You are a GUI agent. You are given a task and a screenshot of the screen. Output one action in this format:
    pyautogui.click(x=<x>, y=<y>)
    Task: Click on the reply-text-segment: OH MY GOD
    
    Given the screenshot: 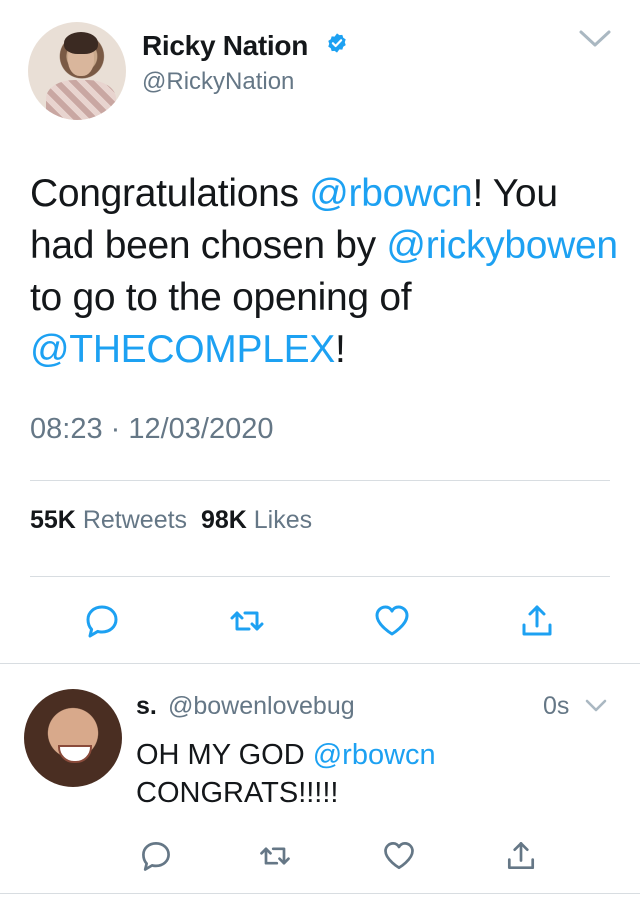 What is the action you would take?
    pyautogui.click(x=224, y=755)
    